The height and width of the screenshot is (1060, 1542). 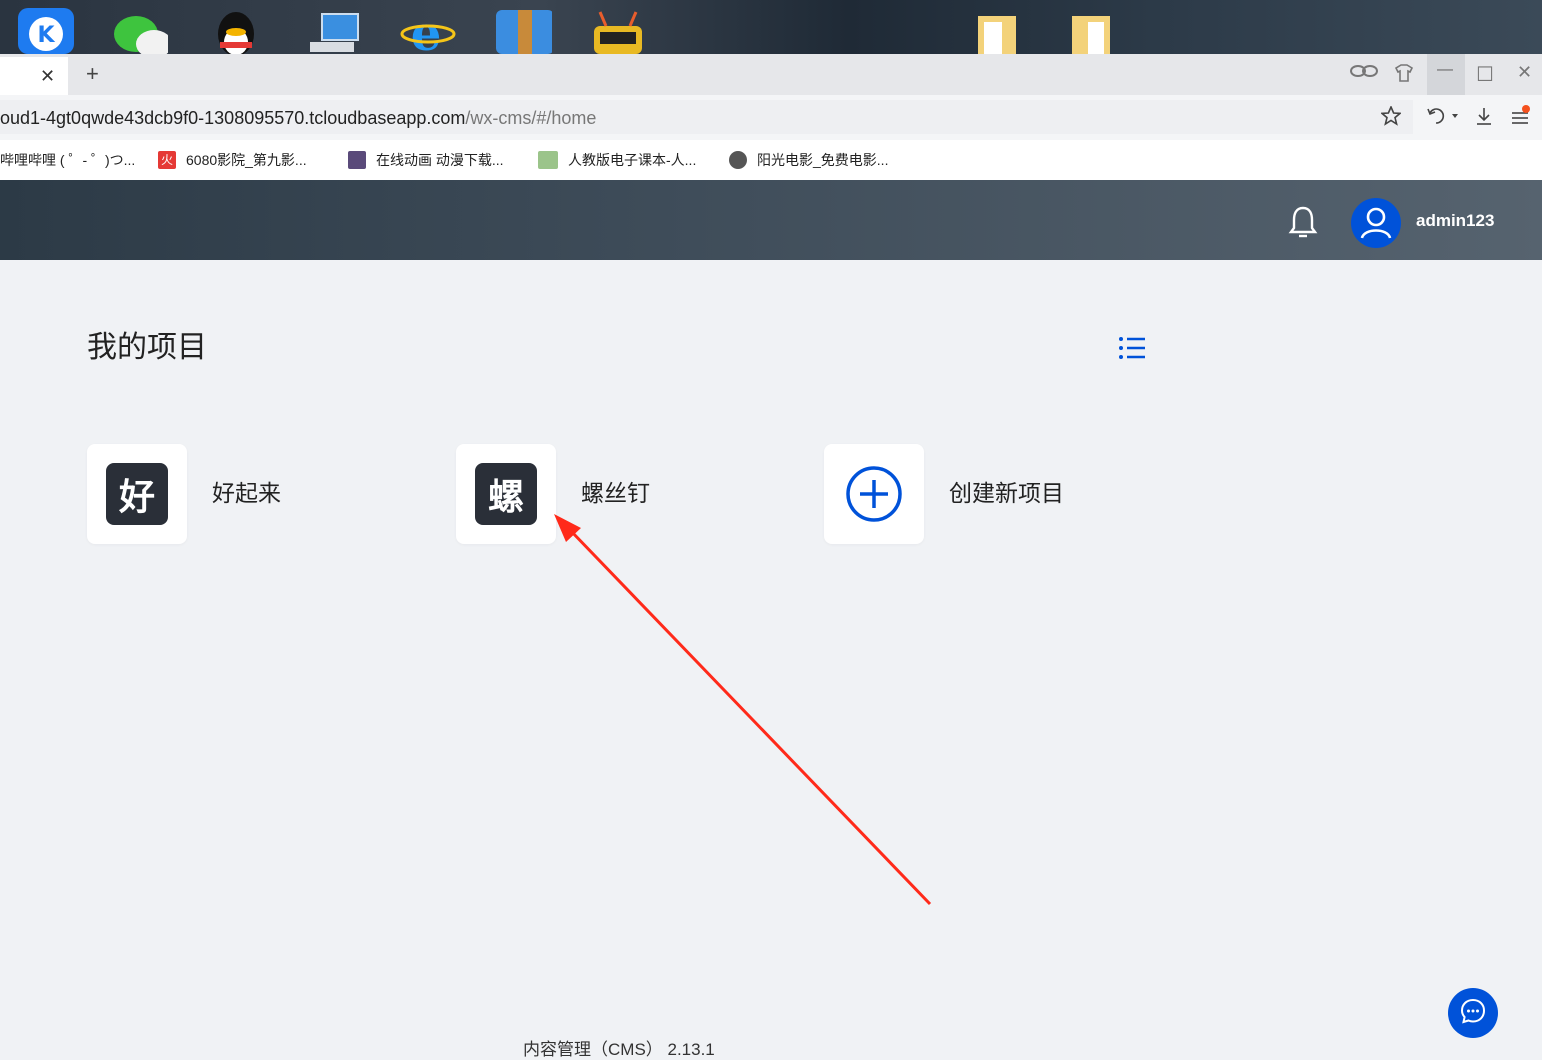 What do you see at coordinates (138, 29) in the screenshot?
I see `wechat-icon` at bounding box center [138, 29].